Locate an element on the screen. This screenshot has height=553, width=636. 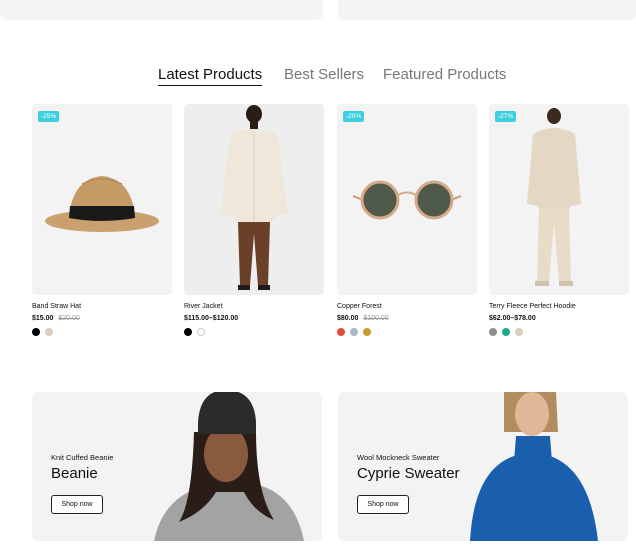
product-price: $62.00–$78.00 is located at coordinates (559, 318).